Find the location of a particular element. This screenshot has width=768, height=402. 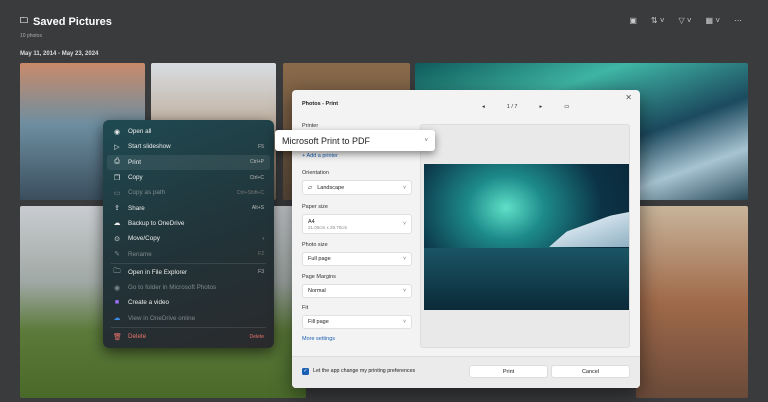

add-printer-link: + Add a printer is located at coordinates (320, 156).